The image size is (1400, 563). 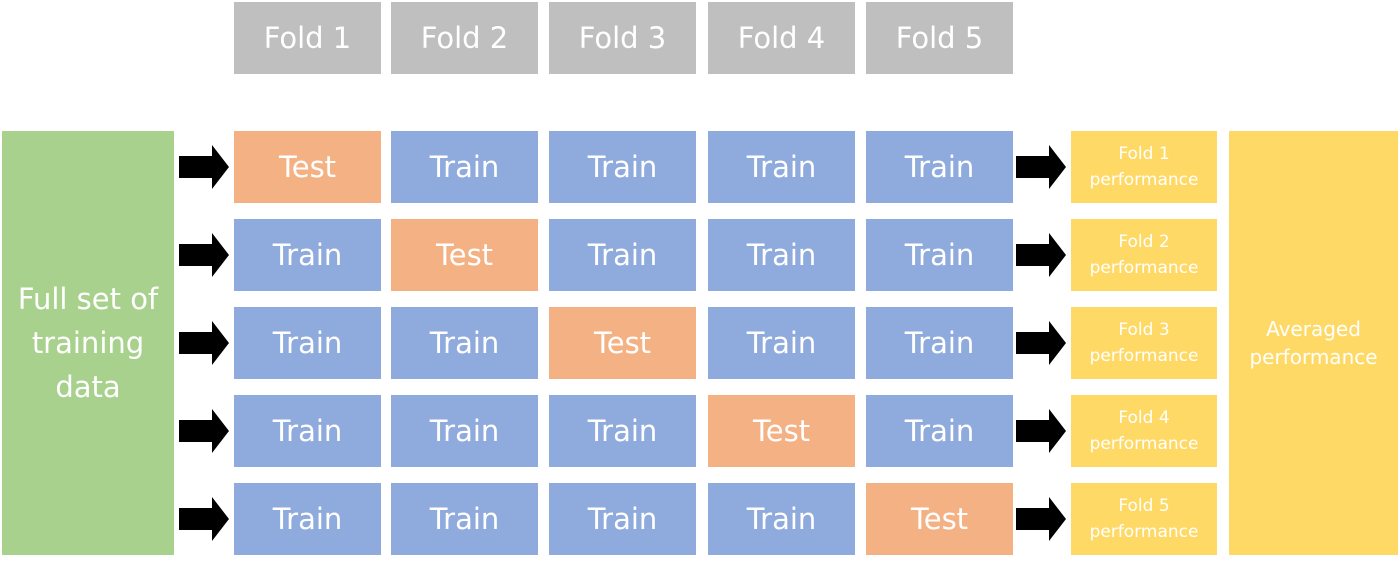 I want to click on fold-performance-box: Fold 5 performance, so click(x=1144, y=519).